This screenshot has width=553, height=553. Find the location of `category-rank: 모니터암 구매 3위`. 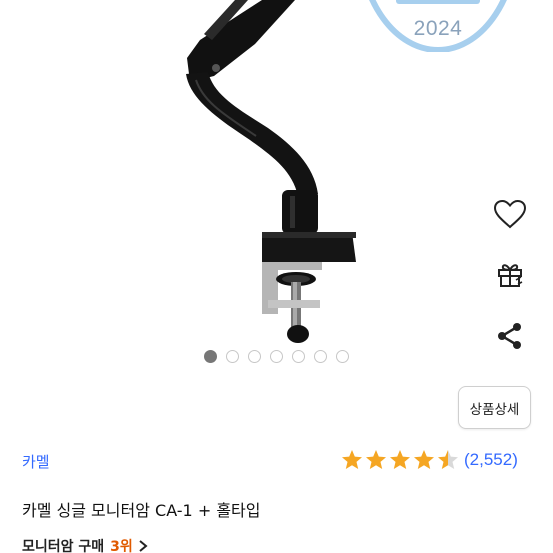

category-rank: 모니터암 구매 3위 is located at coordinates (85, 544).